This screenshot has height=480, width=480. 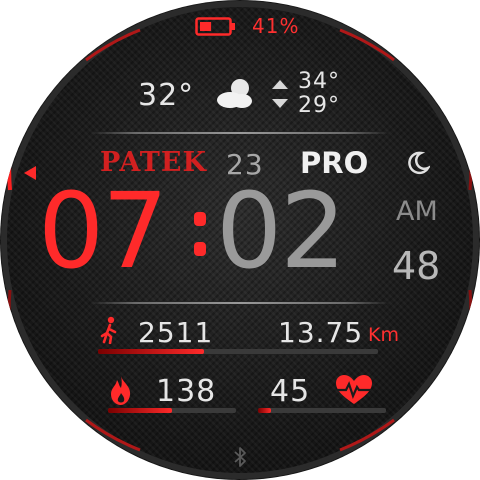 What do you see at coordinates (416, 266) in the screenshot?
I see `time-seconds: 48` at bounding box center [416, 266].